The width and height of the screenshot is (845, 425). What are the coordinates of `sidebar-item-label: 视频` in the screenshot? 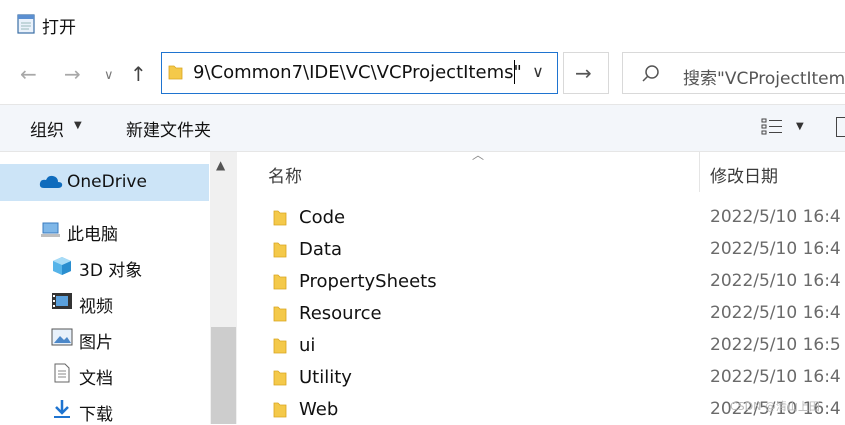 It's located at (96, 307).